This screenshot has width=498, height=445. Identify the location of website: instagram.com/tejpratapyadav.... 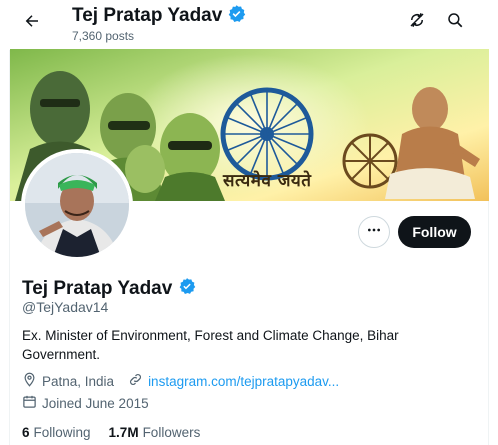
(233, 381).